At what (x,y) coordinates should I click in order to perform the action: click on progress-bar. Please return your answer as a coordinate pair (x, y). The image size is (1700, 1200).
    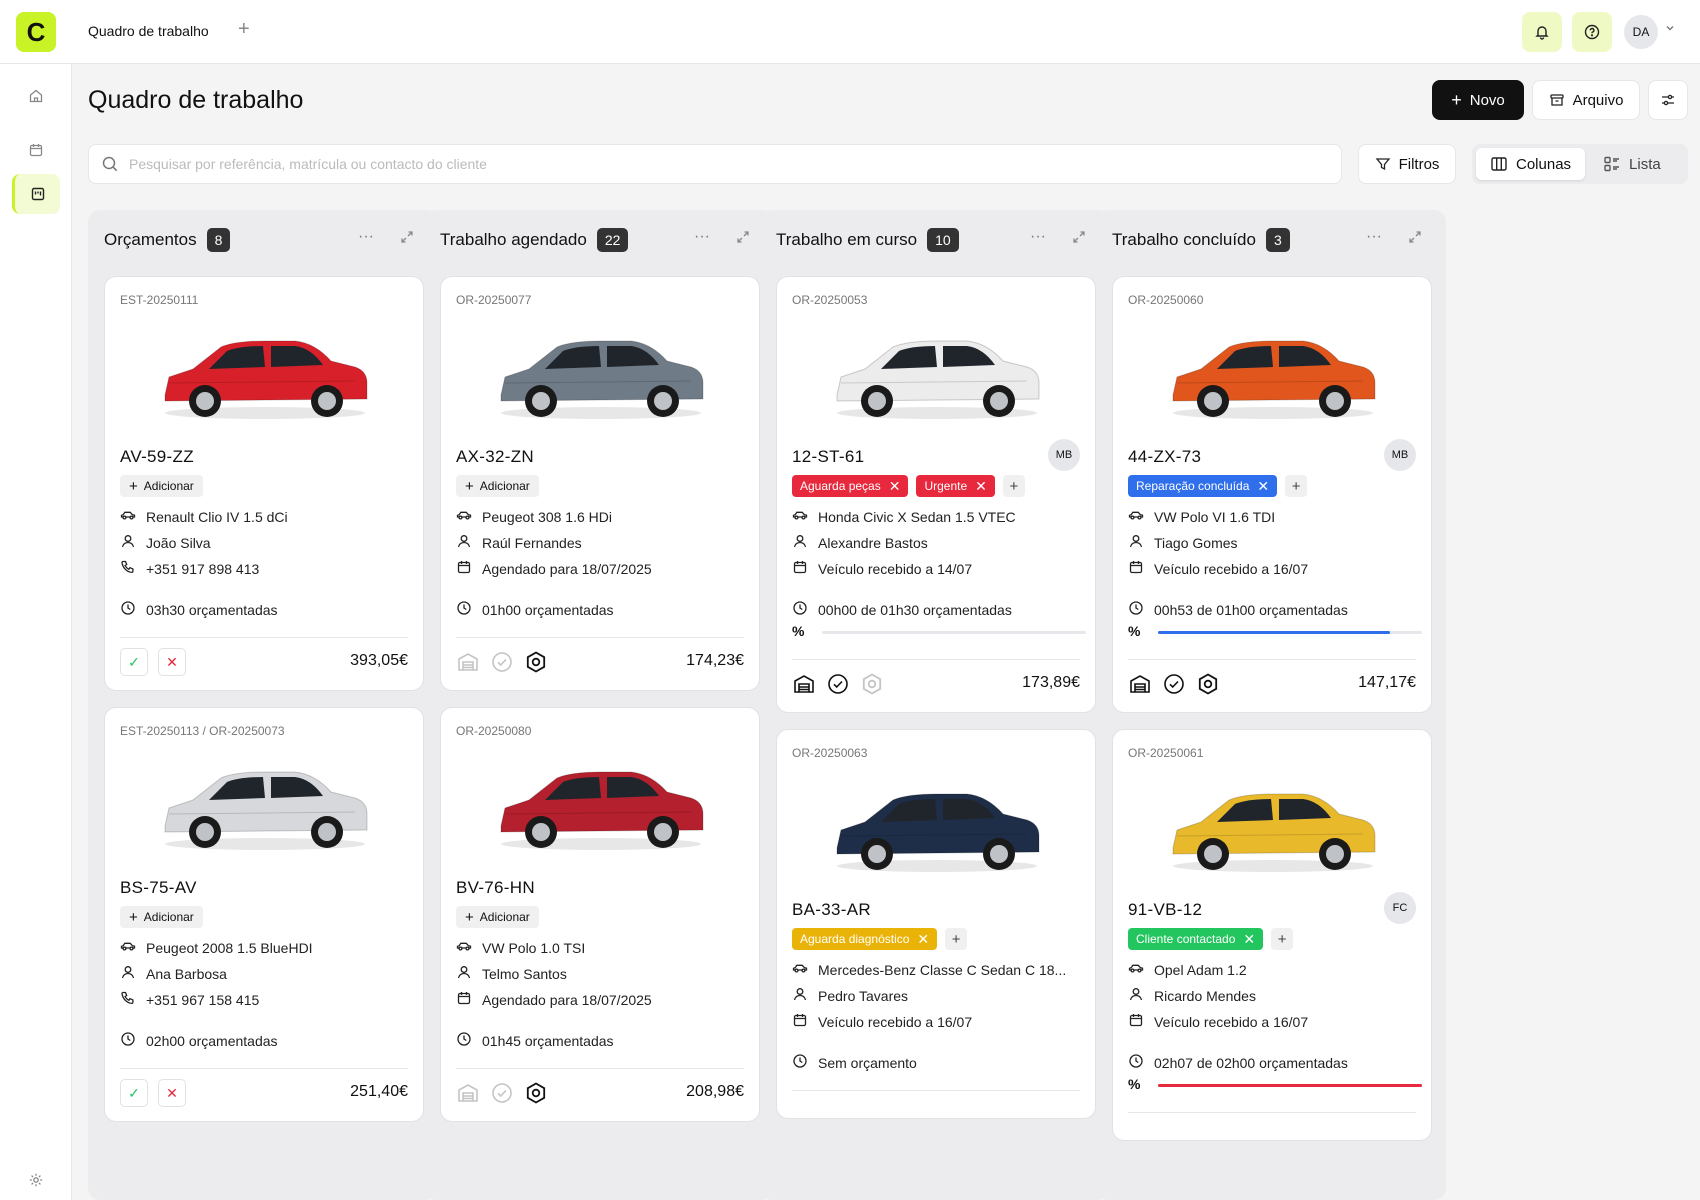
    Looking at the image, I should click on (1290, 632).